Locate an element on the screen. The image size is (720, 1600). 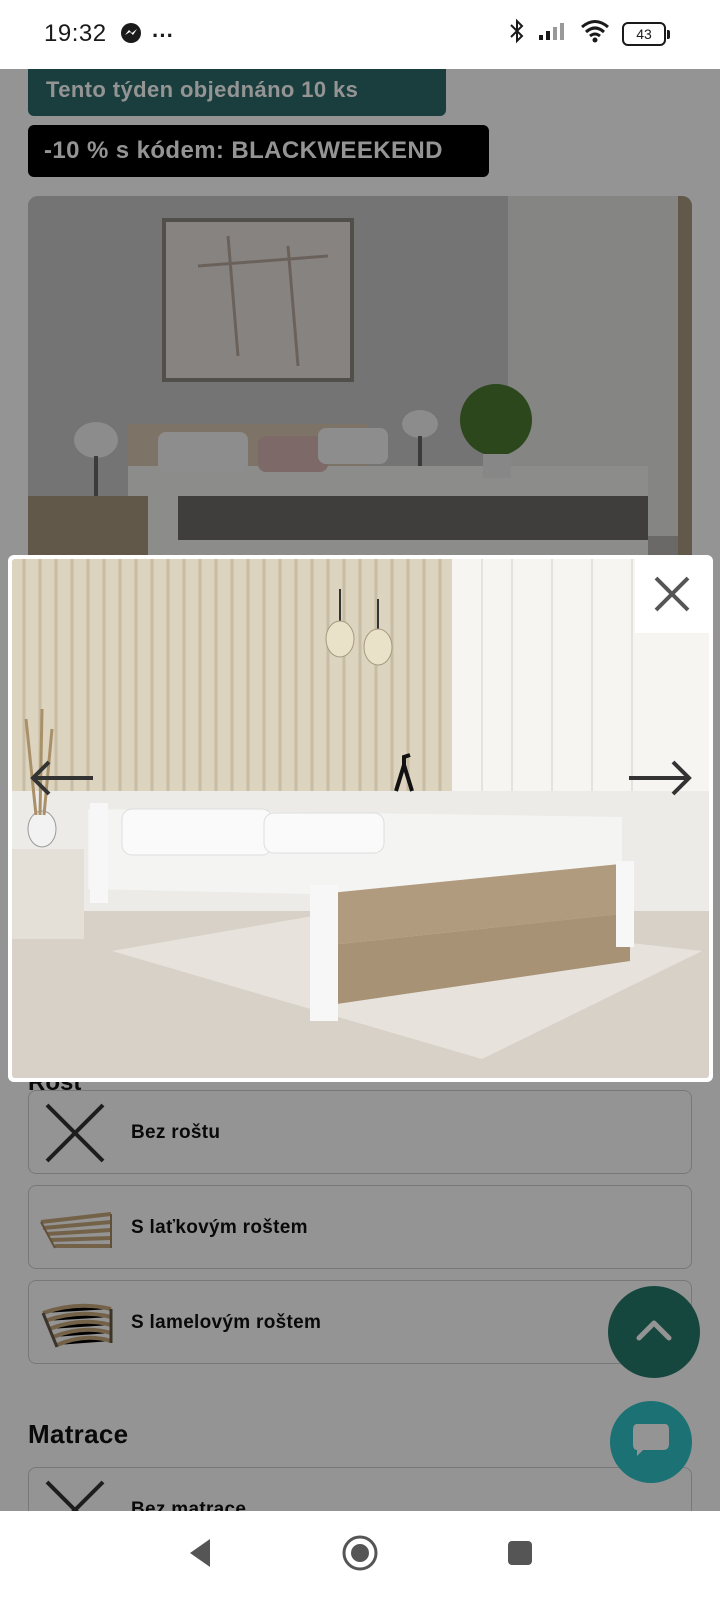
system-navigation-bar is located at coordinates (360, 1555).